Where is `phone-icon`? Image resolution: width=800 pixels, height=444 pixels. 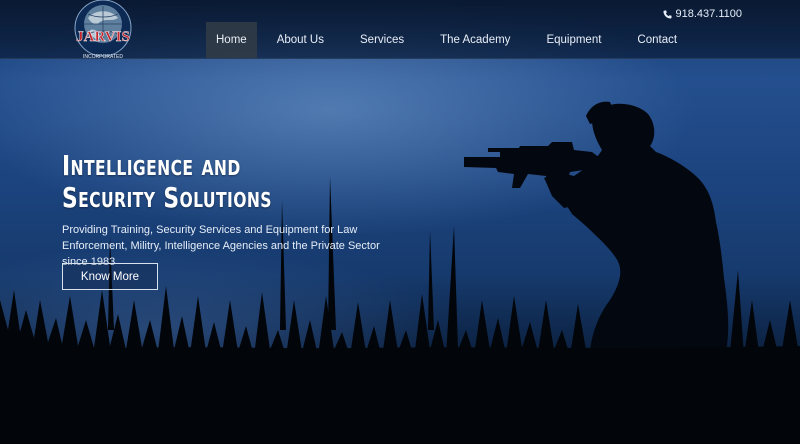
phone-icon is located at coordinates (667, 14).